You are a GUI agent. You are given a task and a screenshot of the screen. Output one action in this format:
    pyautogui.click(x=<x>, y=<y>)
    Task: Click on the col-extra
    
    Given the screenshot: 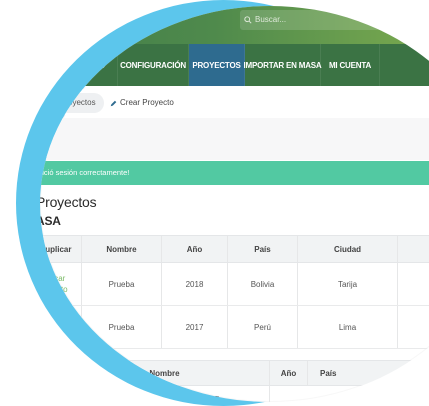 What is the action you would take?
    pyautogui.click(x=413, y=249)
    